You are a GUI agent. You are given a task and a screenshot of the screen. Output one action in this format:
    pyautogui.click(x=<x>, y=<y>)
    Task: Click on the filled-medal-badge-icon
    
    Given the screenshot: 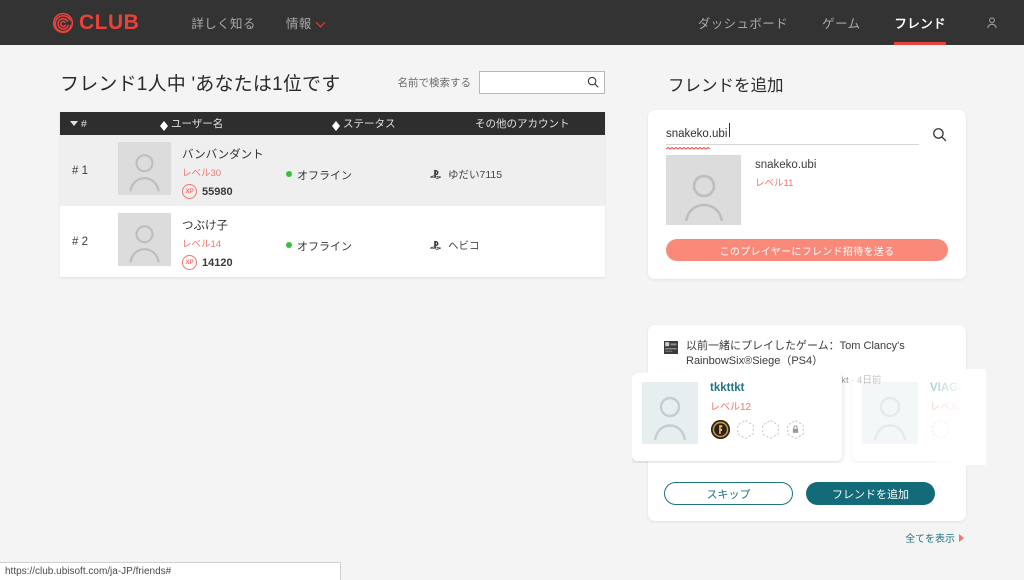 What is the action you would take?
    pyautogui.click(x=720, y=429)
    